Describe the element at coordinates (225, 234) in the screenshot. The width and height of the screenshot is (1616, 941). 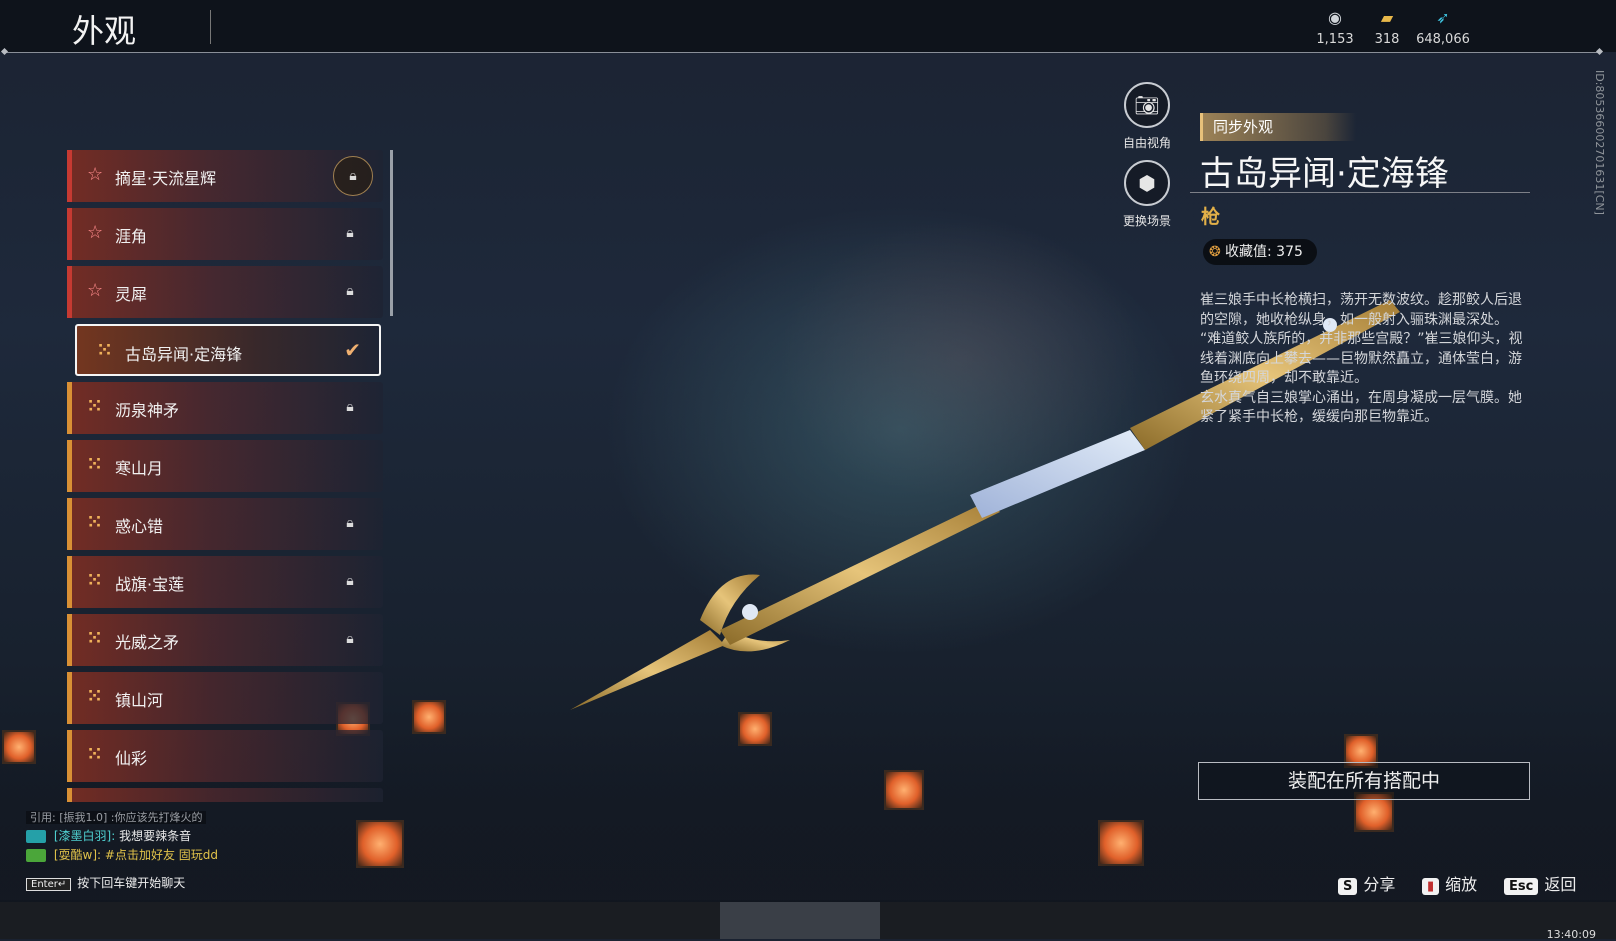
I see `list-item: ☆ 涯角 🔒︎` at that location.